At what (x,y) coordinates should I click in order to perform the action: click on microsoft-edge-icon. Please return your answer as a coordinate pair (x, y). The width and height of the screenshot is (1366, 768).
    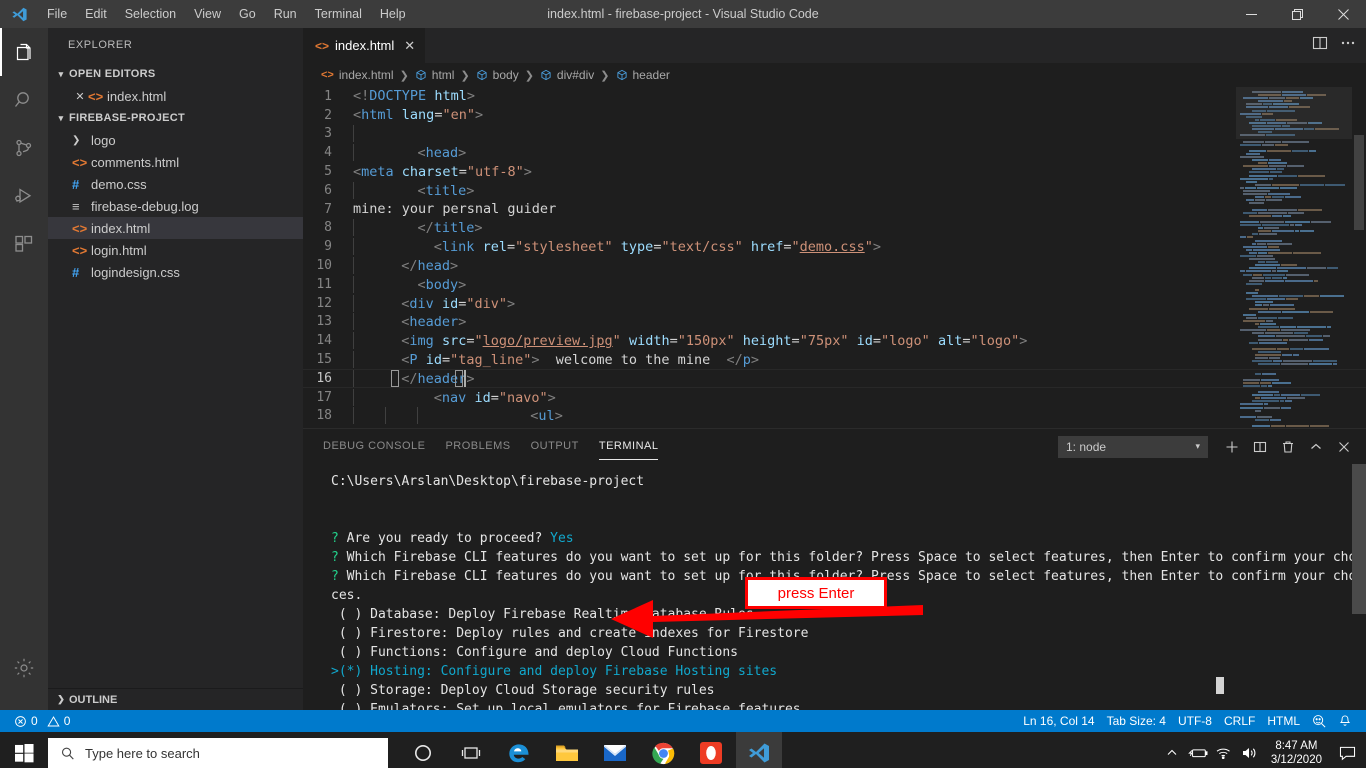
    Looking at the image, I should click on (519, 750).